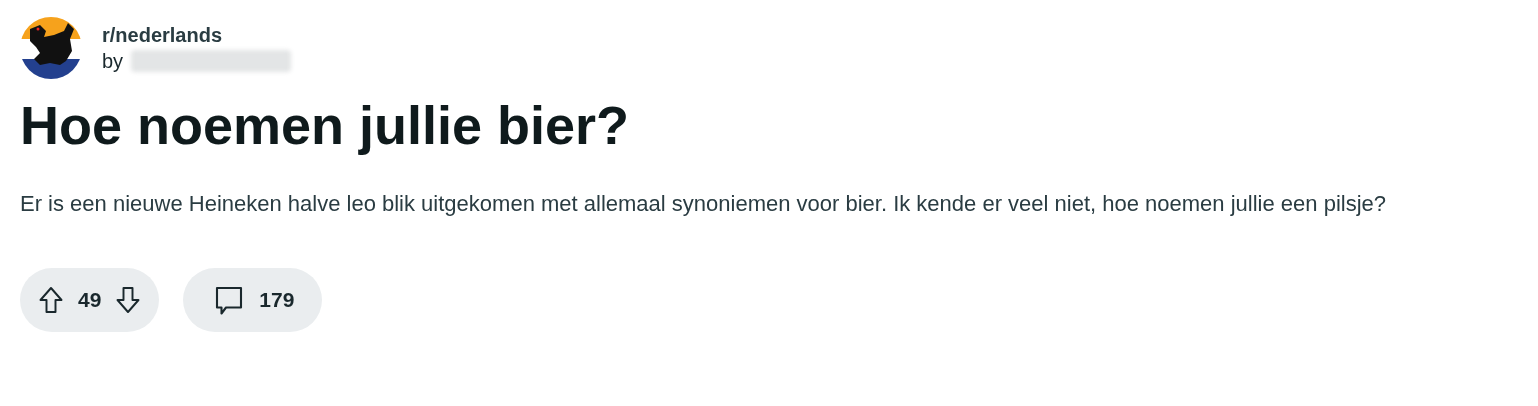 The height and width of the screenshot is (406, 1538). What do you see at coordinates (704, 204) in the screenshot?
I see `post-body: Er is een nieuwe Heineken halve leo blik uitgekomen met allemaal synoniemen voor bier. Ik kende er veel niet, hoe noemen jullie een pilsje?` at bounding box center [704, 204].